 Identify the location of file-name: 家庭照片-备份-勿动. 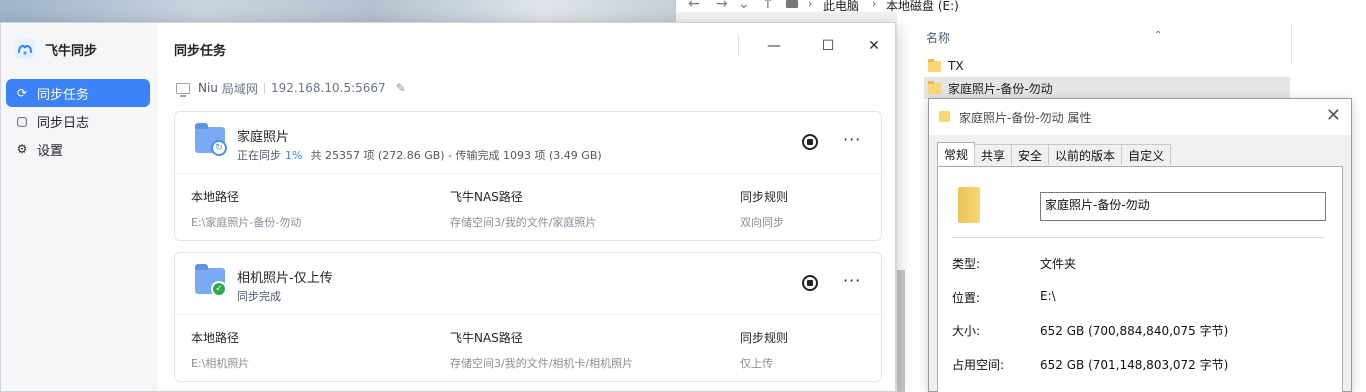
(1000, 88).